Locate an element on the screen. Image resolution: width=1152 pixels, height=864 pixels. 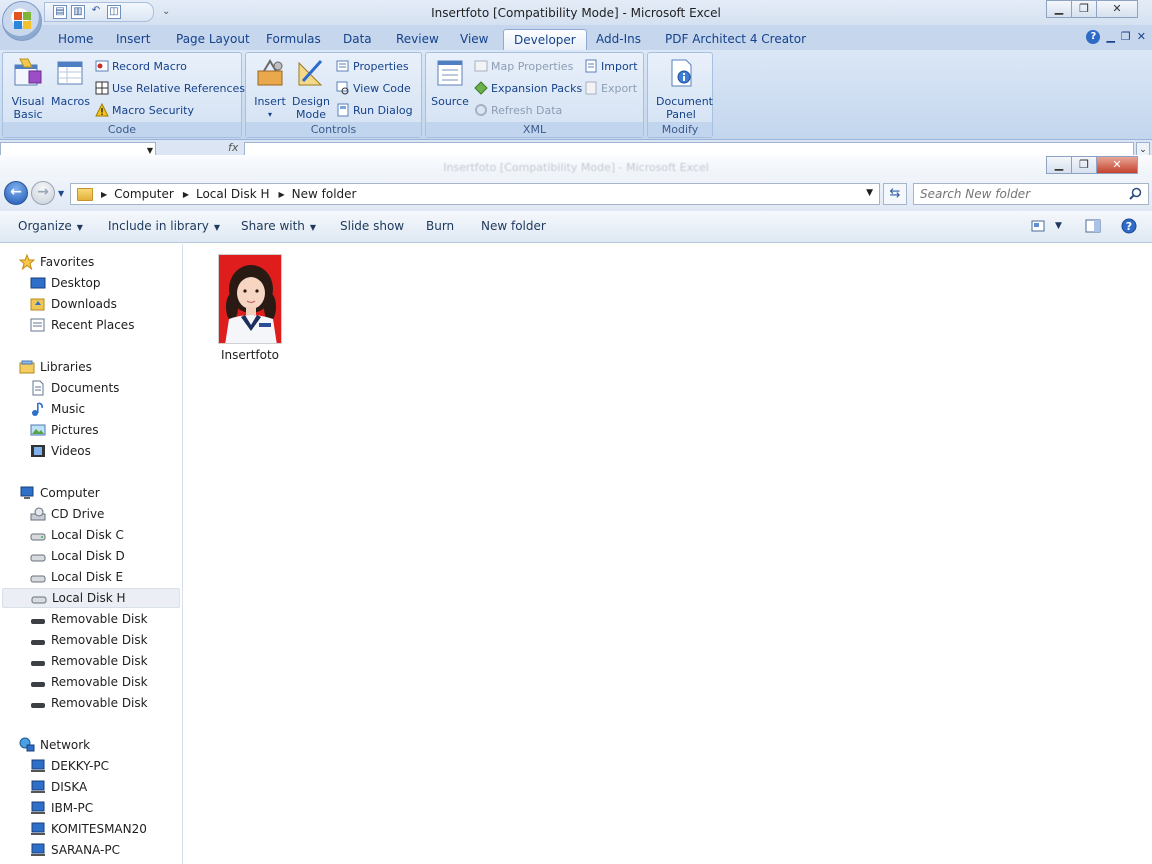
nav-favorites: Favorites is located at coordinates (91, 262).